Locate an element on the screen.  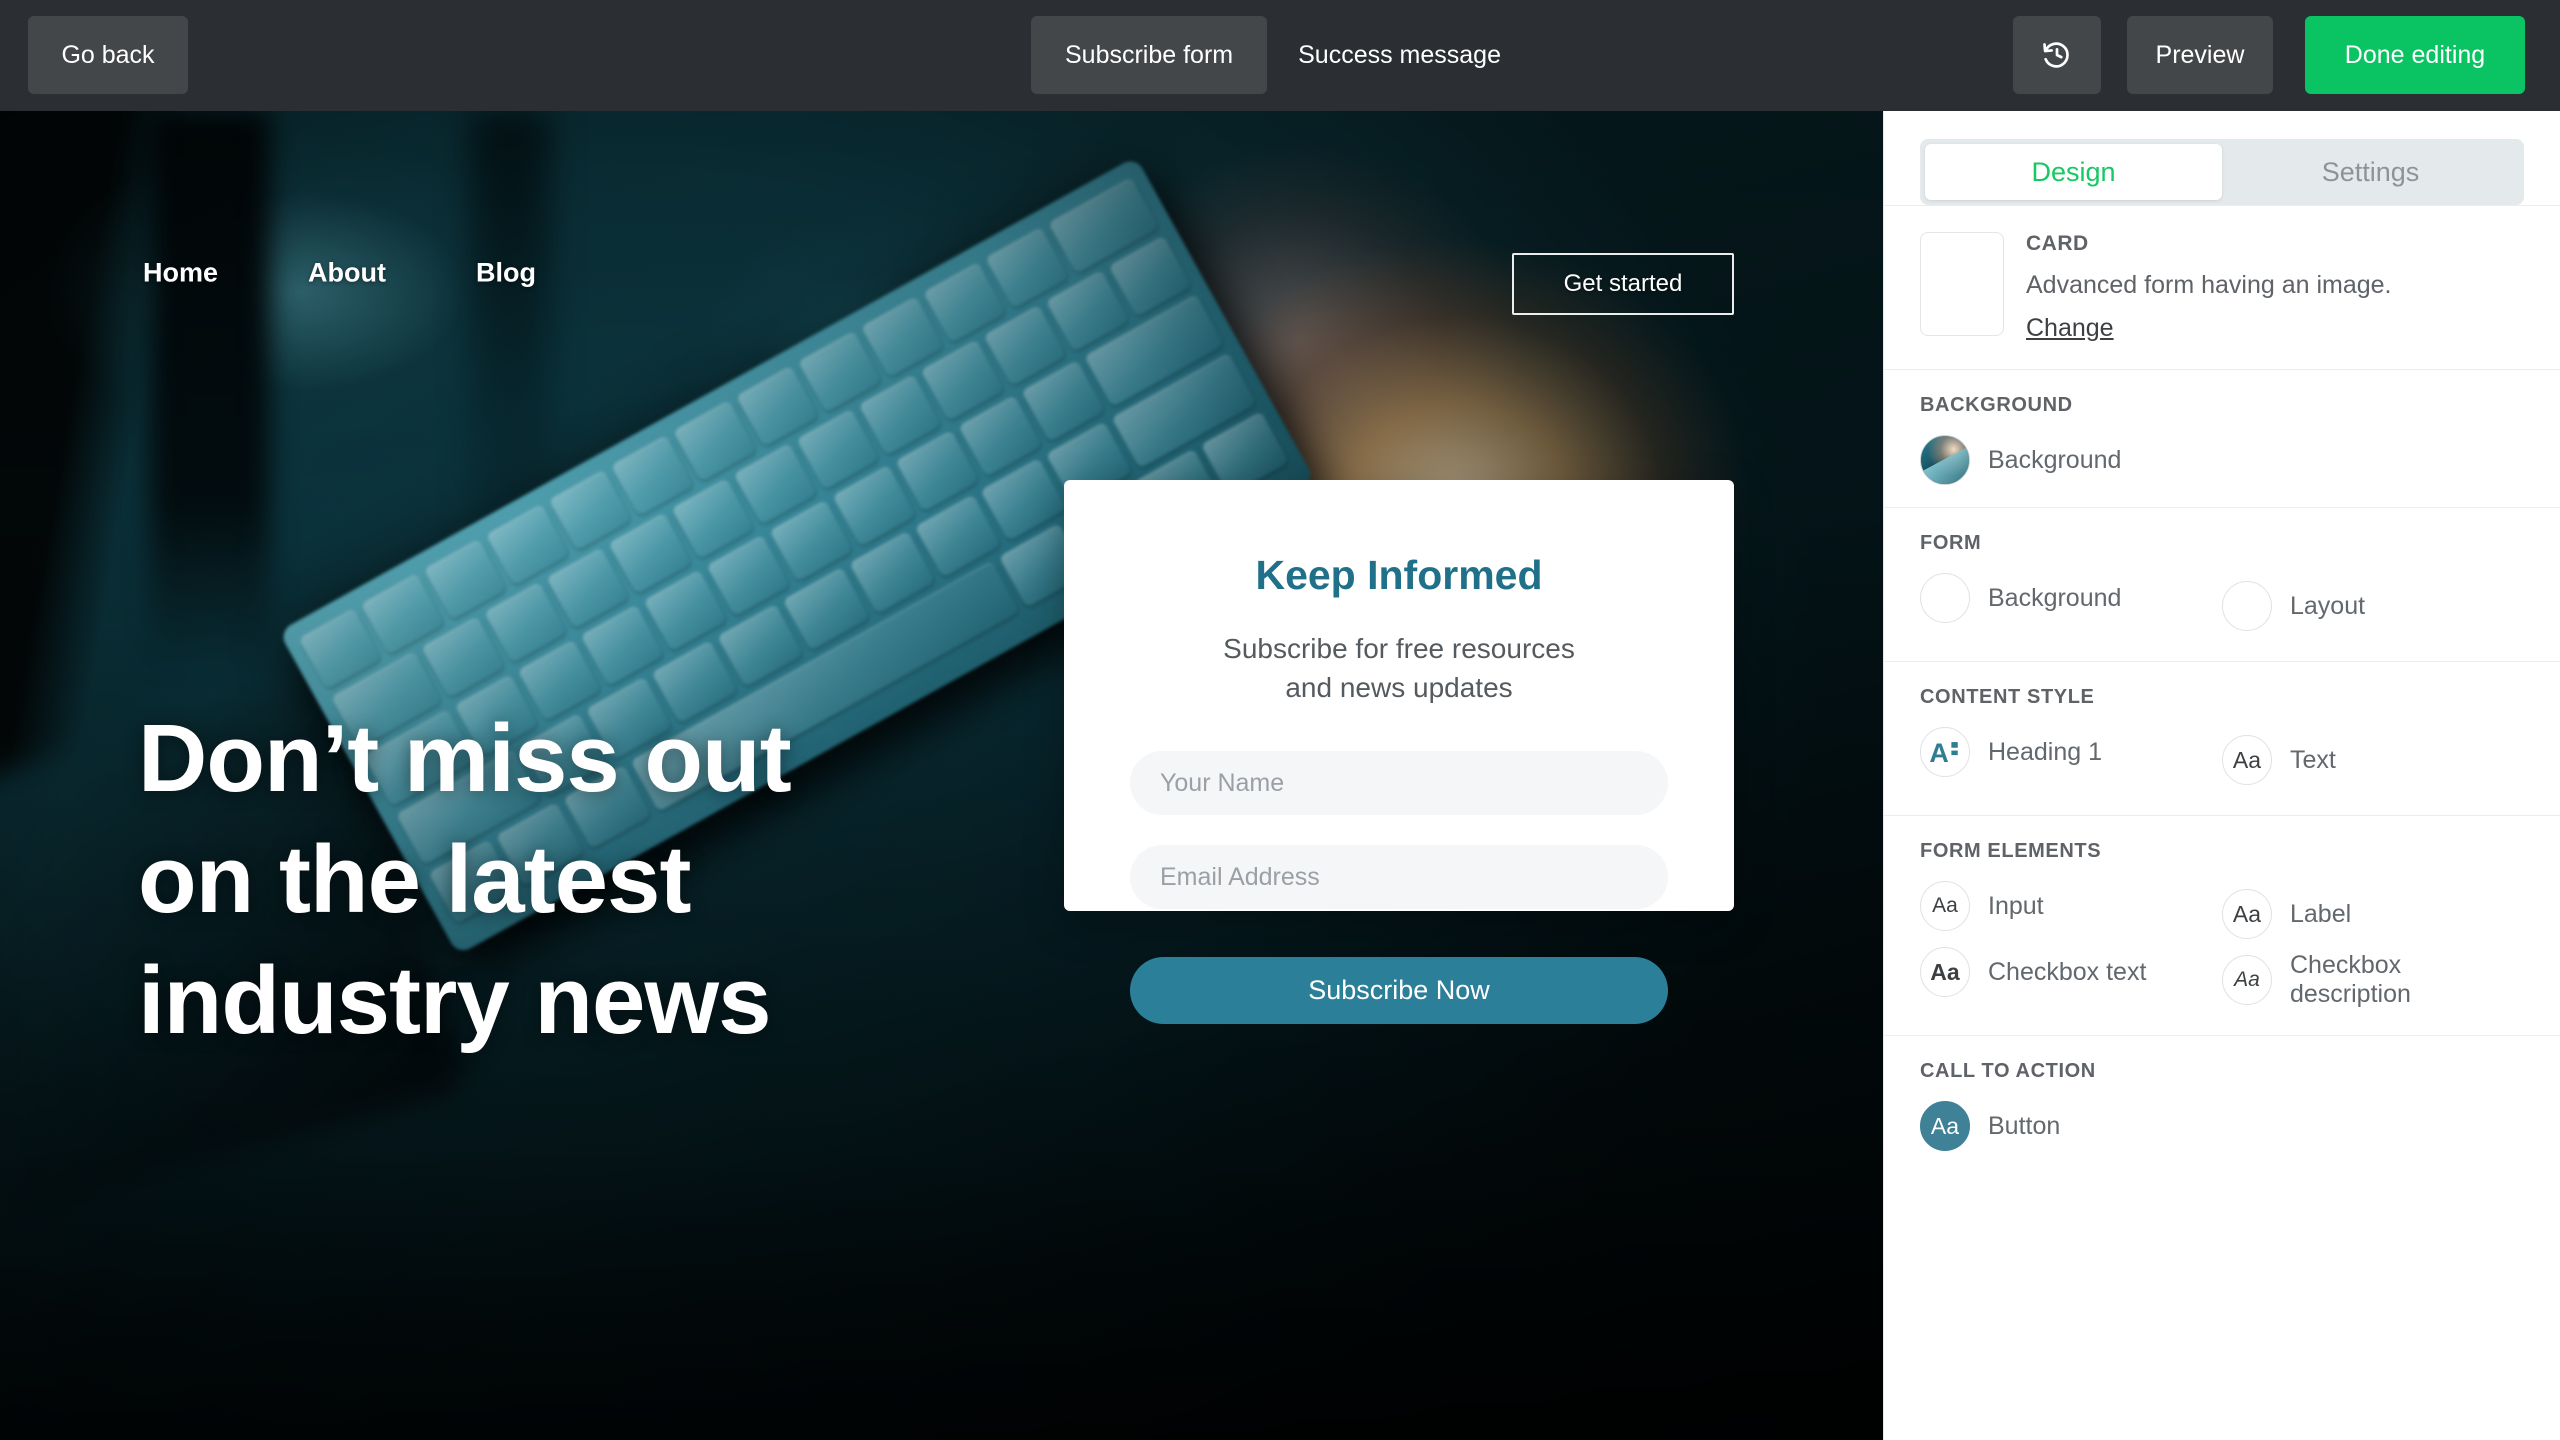
panel-item-label: Layout is located at coordinates (2328, 605).